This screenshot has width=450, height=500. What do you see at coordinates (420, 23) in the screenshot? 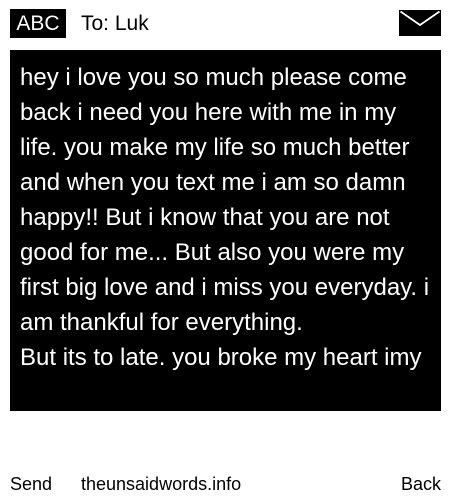
I see `envelope-icon` at bounding box center [420, 23].